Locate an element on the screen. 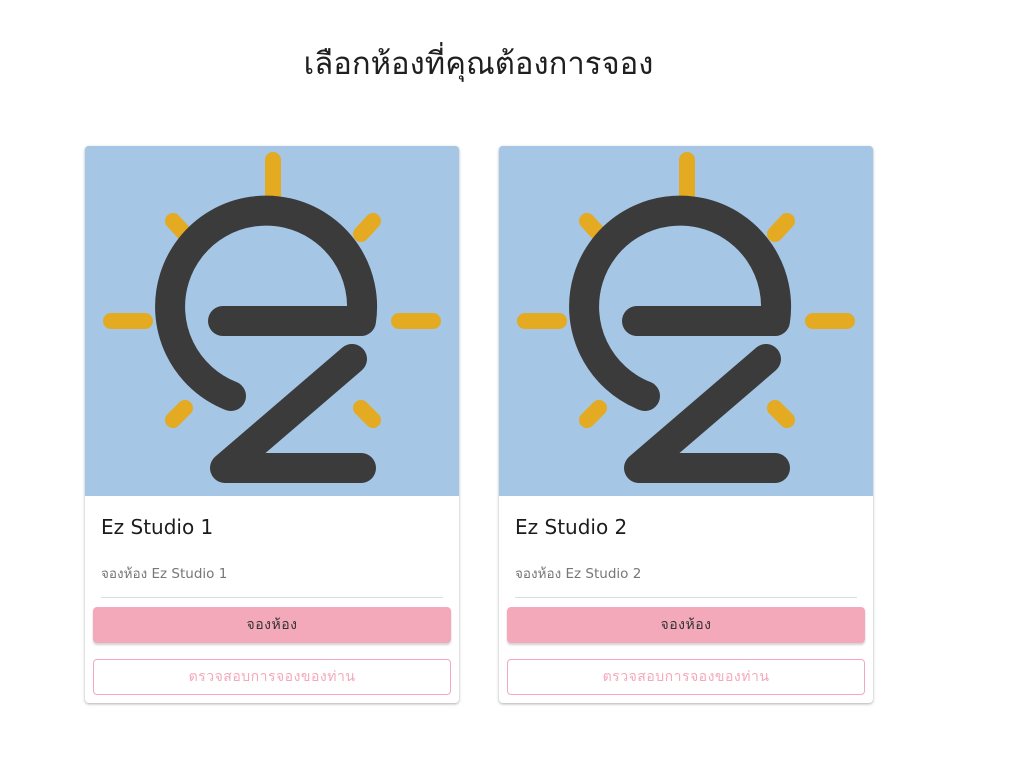 The width and height of the screenshot is (1010, 778). room-title: Ez Studio 1 is located at coordinates (157, 527).